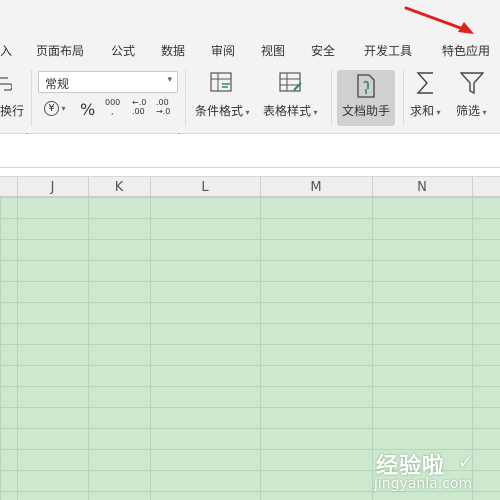 The image size is (500, 500). I want to click on watermark-url: jingyanla.com, so click(423, 484).